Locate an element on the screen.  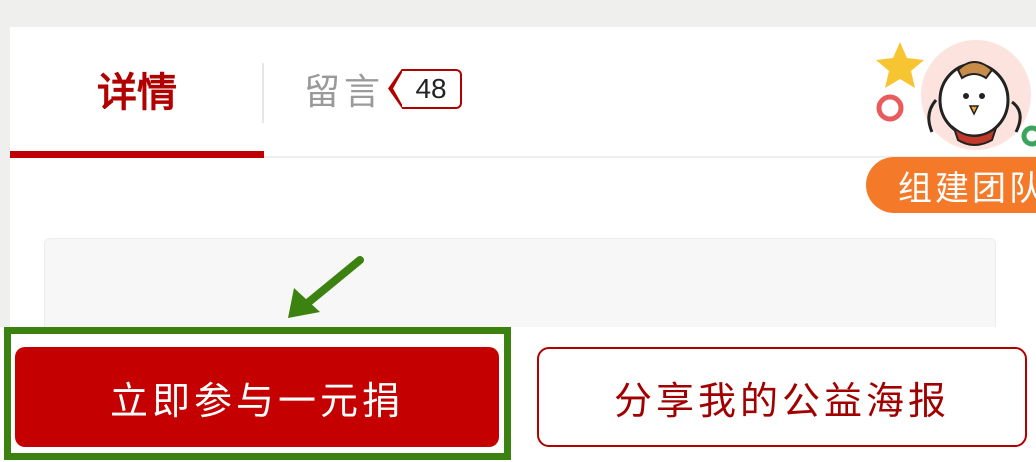
tab-details-label: 详情 is located at coordinates (137, 92).